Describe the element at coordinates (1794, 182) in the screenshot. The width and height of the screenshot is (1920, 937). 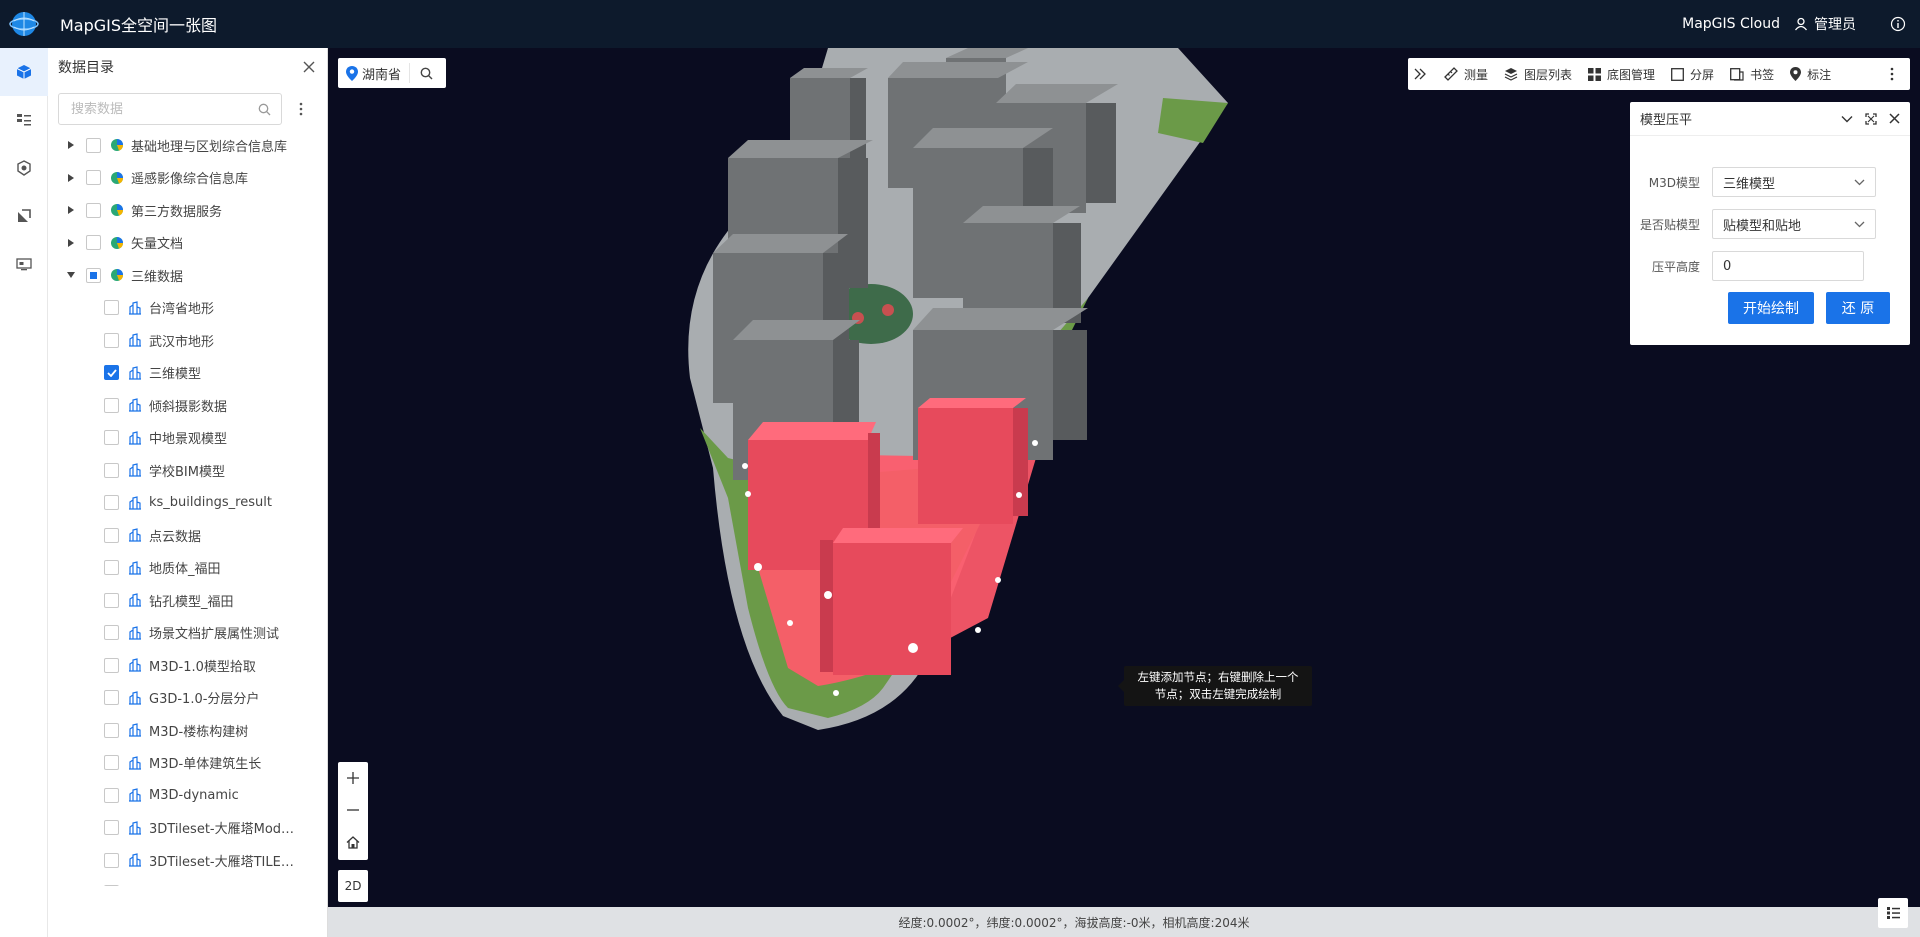
I see `m3d-model-select: 三维模型` at that location.